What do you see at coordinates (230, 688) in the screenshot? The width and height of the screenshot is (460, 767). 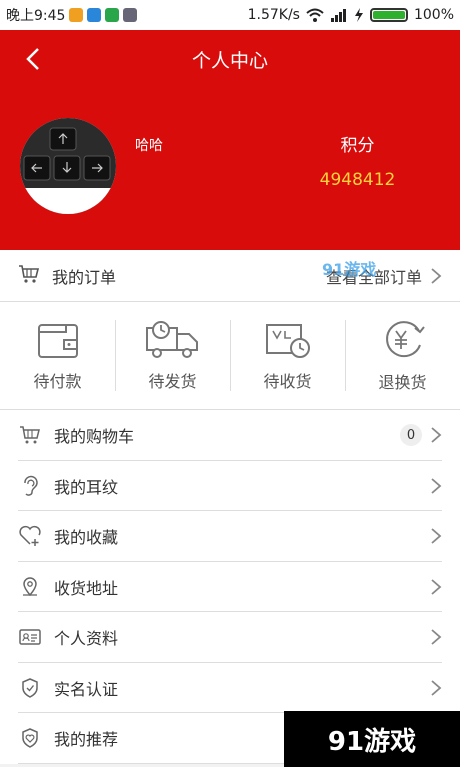 I see `menu-item-real-name-verification: 实名认证` at bounding box center [230, 688].